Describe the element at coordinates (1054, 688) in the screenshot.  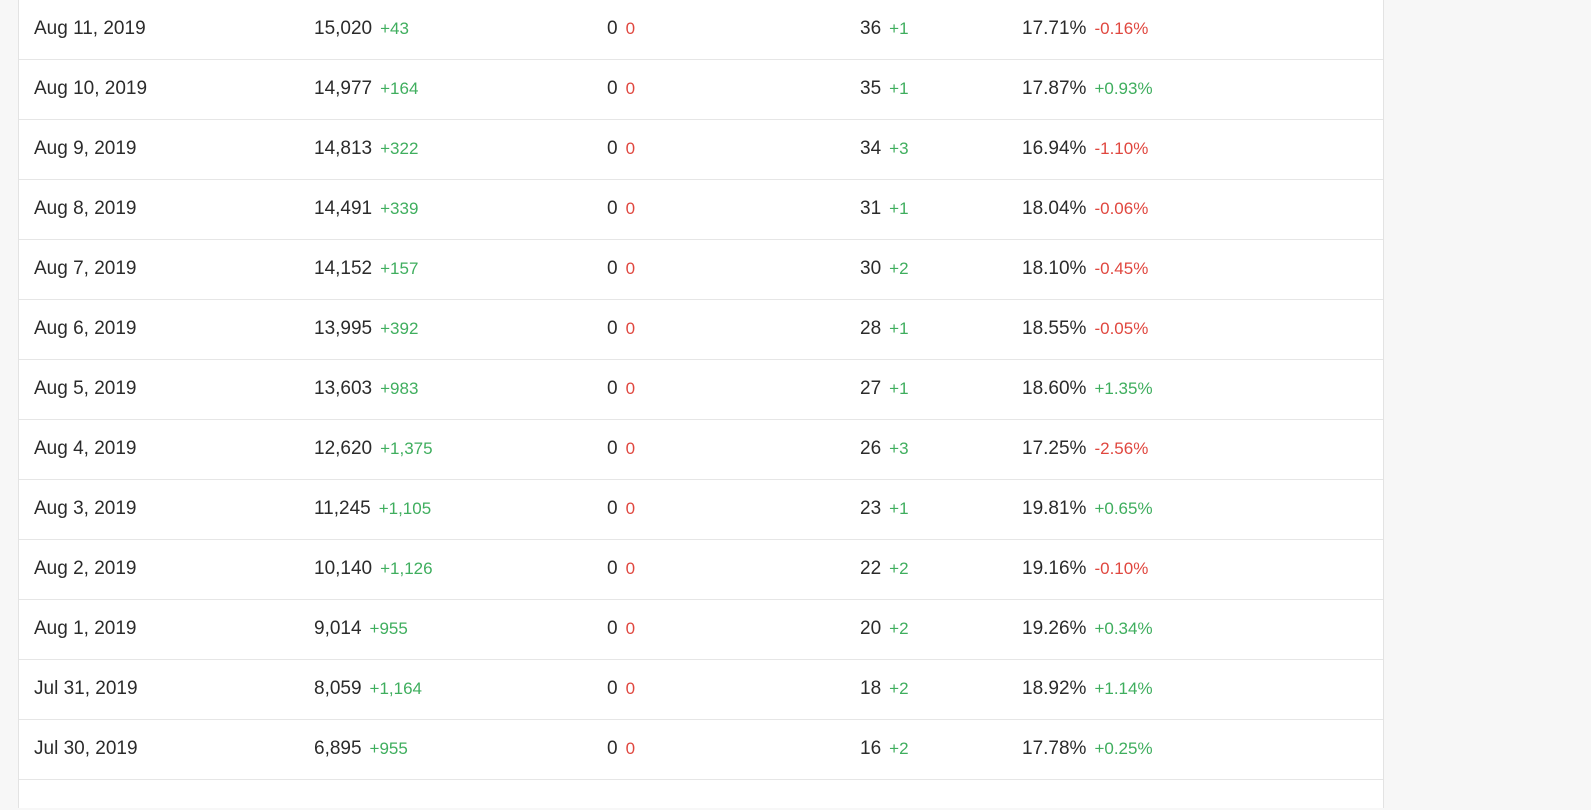
I see `percent-value: 18.92%` at that location.